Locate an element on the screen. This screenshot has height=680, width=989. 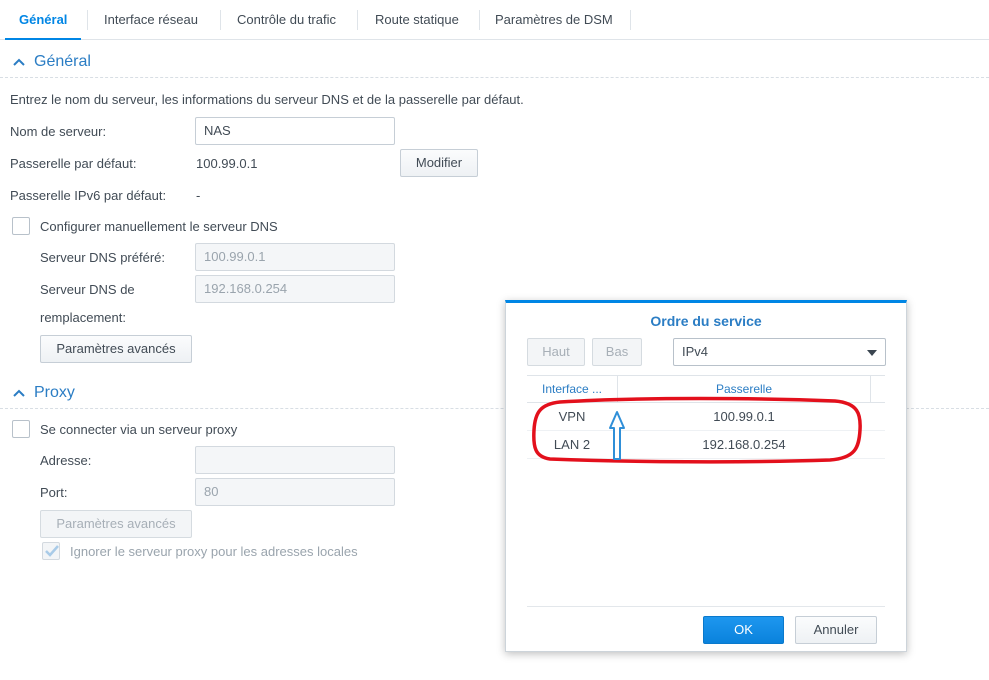
row-interface: VPN is located at coordinates (572, 416).